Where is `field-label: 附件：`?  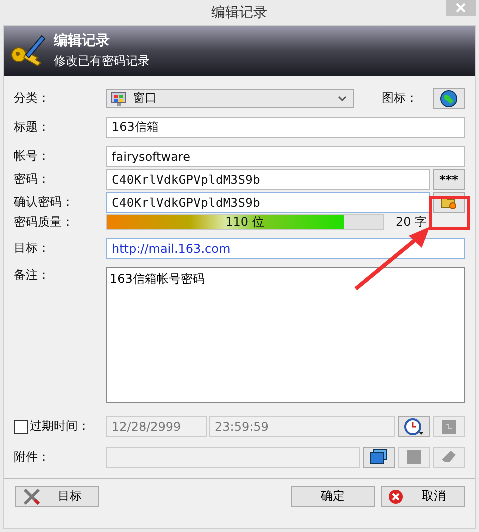 field-label: 附件： is located at coordinates (32, 457).